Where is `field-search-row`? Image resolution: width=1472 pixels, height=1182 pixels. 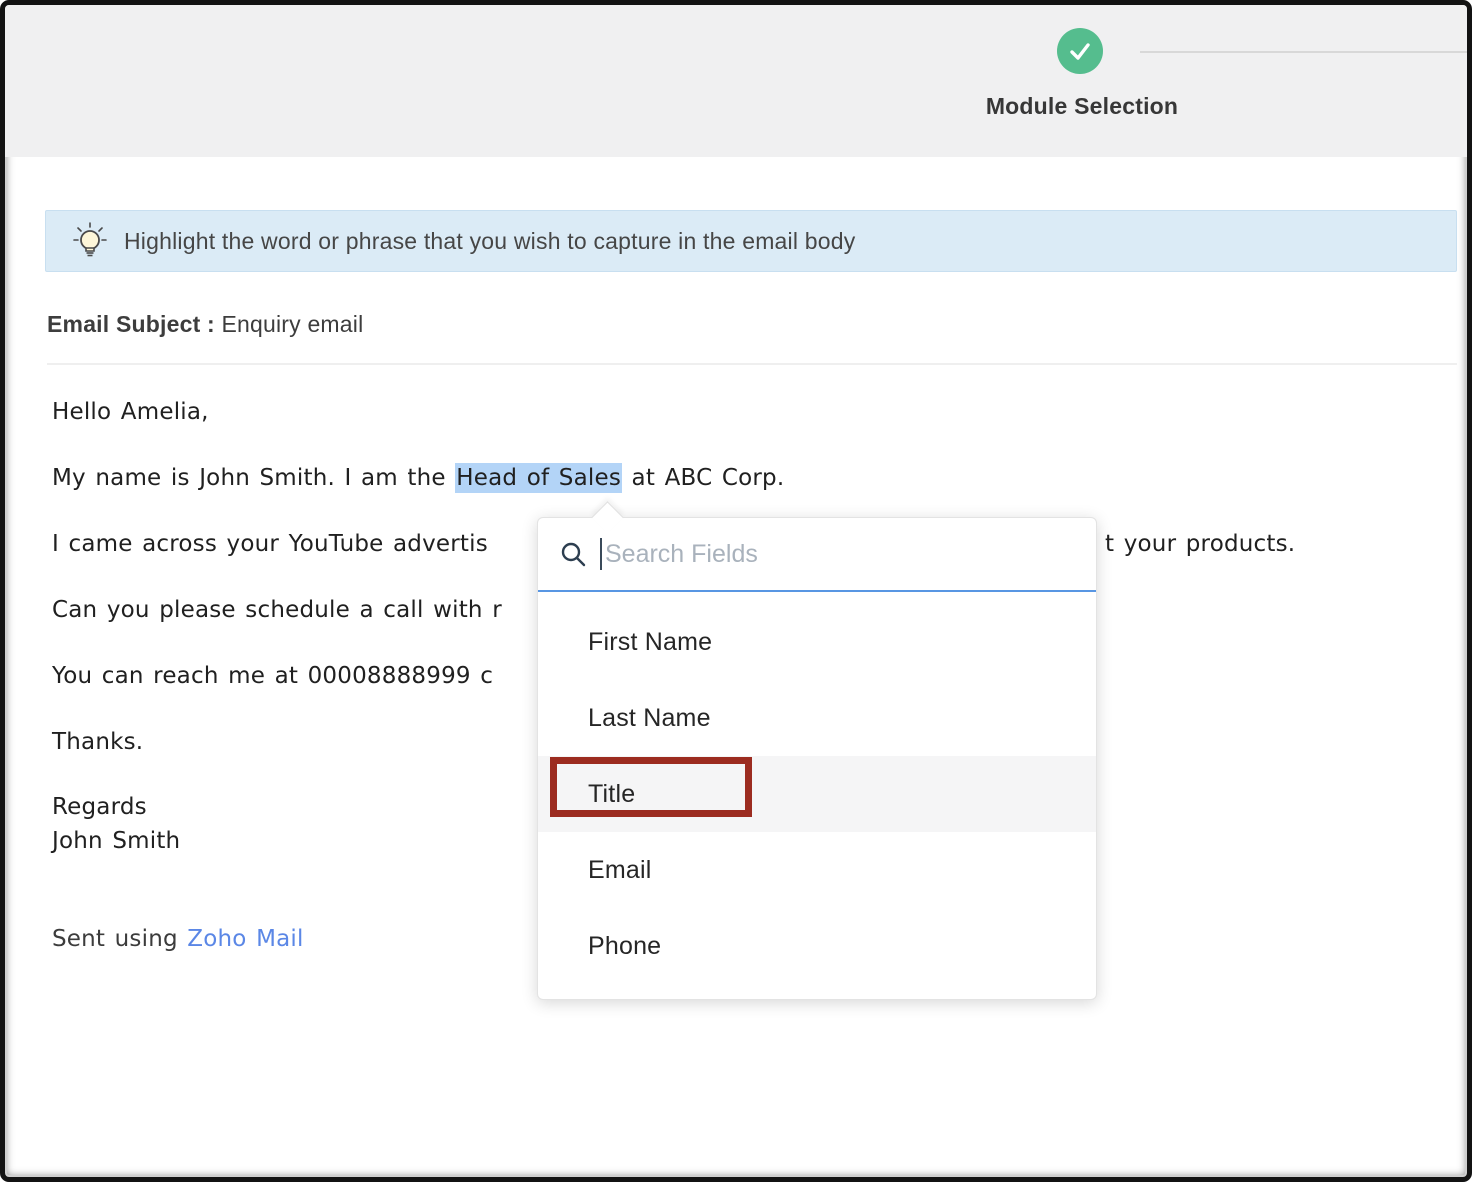
field-search-row is located at coordinates (817, 555).